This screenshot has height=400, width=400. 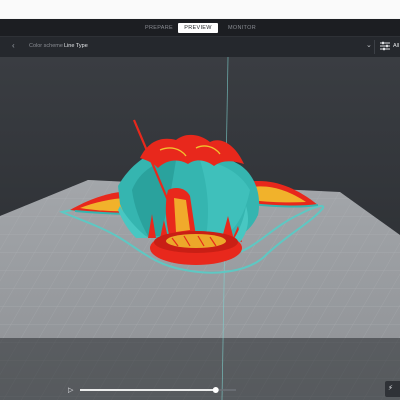 I want to click on simulation-scrubber, so click(x=150, y=390).